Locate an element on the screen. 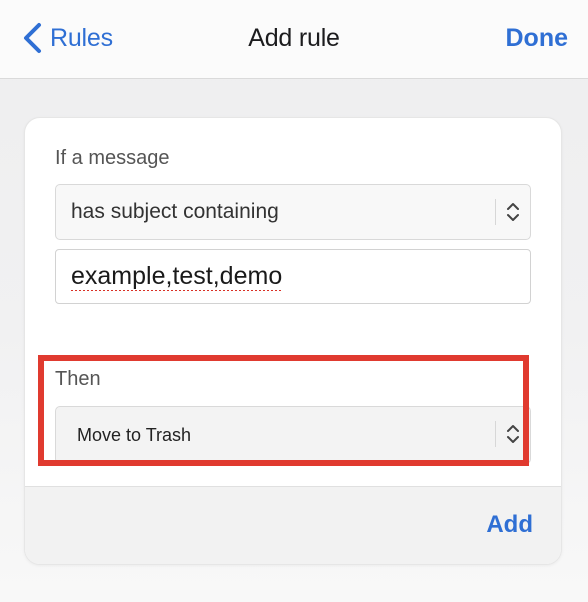 Image resolution: width=588 pixels, height=602 pixels. page-title: Add rule is located at coordinates (294, 38).